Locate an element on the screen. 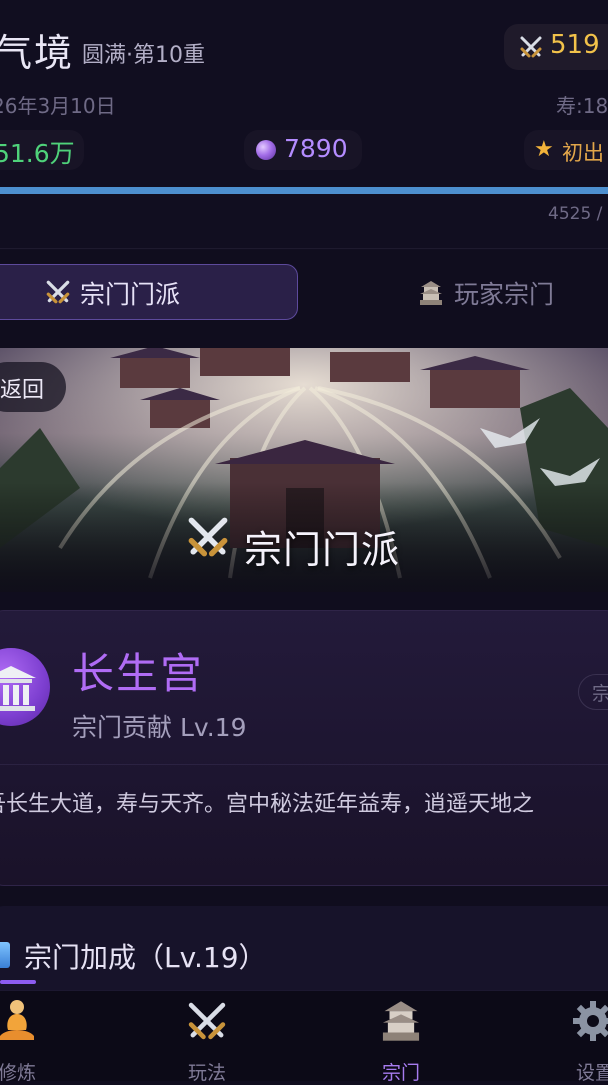 The width and height of the screenshot is (608, 1085). spirit-orb-icon is located at coordinates (266, 150).